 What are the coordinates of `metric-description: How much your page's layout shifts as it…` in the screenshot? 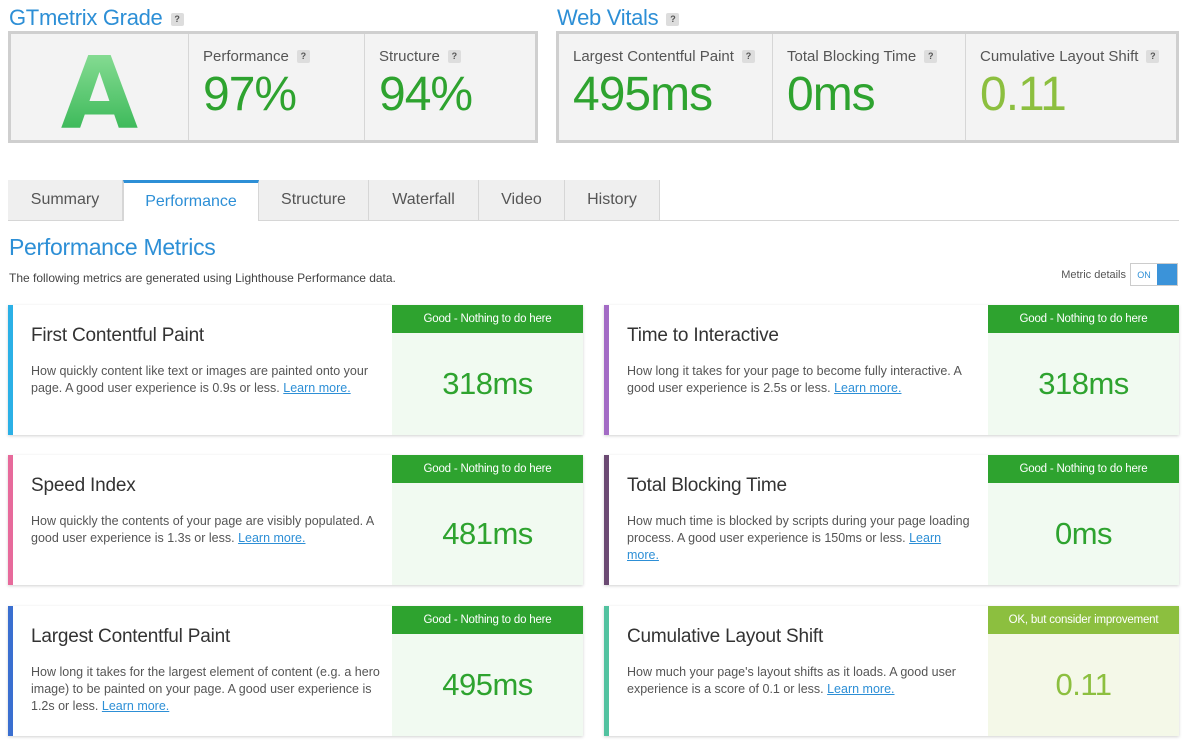 It's located at (801, 681).